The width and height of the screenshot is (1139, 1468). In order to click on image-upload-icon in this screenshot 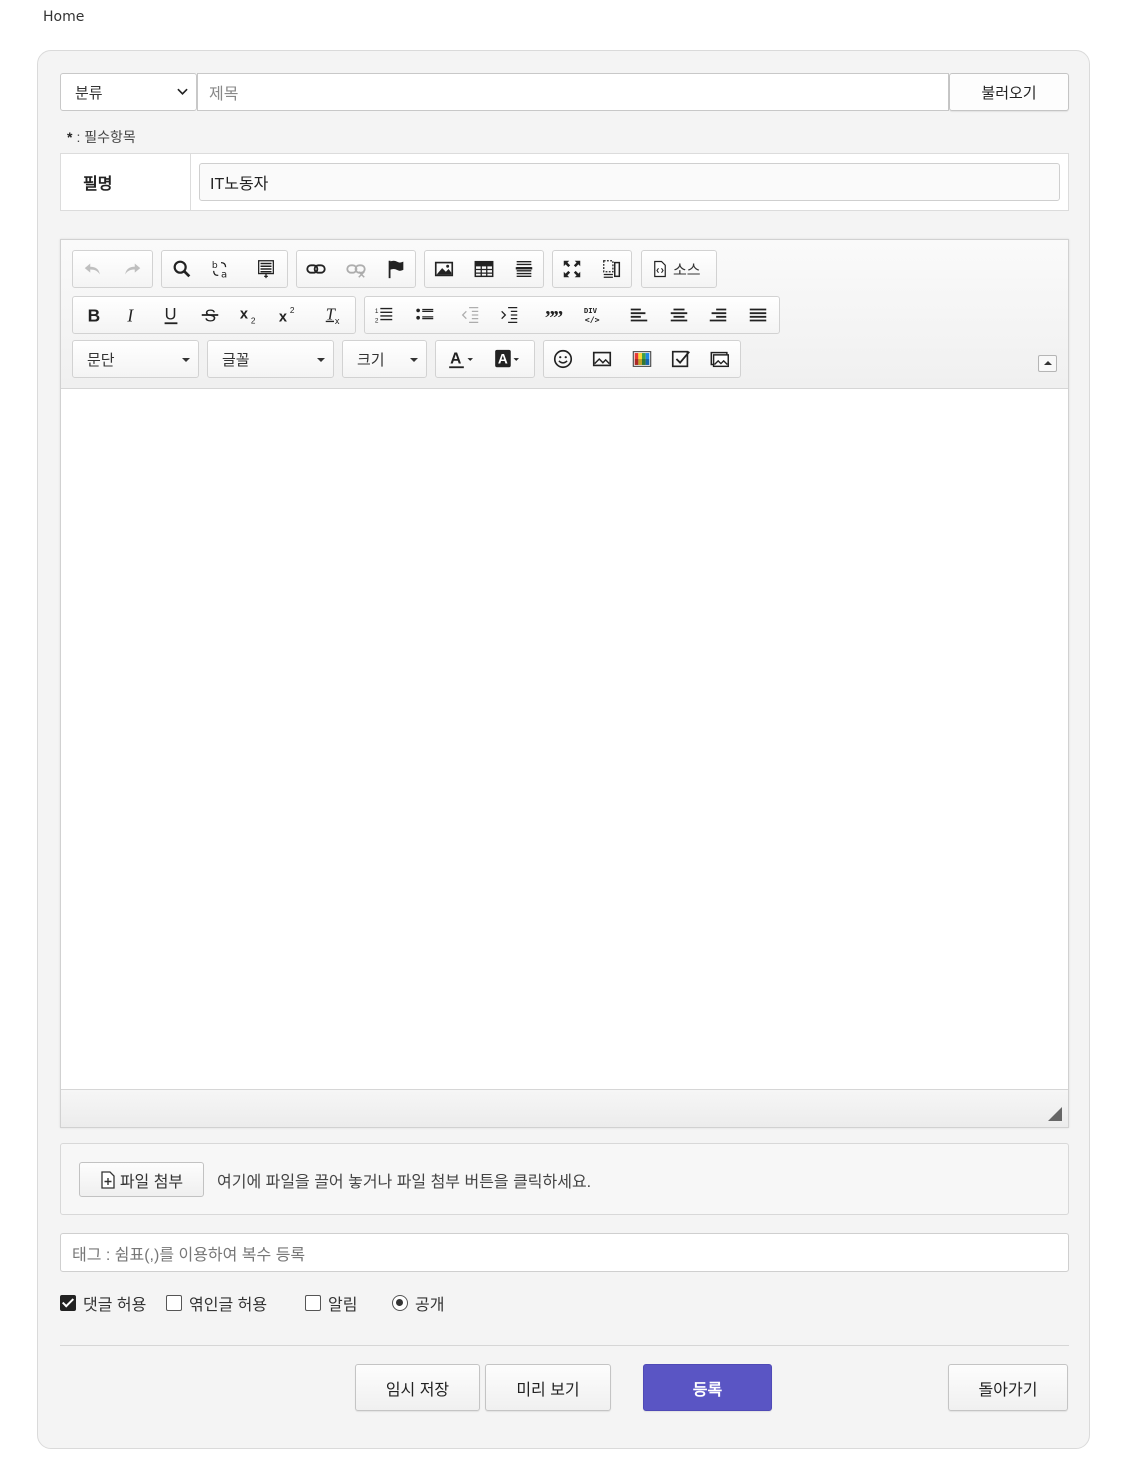, I will do `click(602, 359)`.